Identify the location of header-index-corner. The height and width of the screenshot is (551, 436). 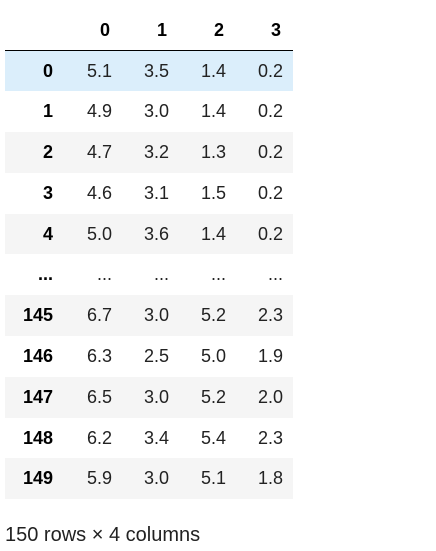
(35, 30).